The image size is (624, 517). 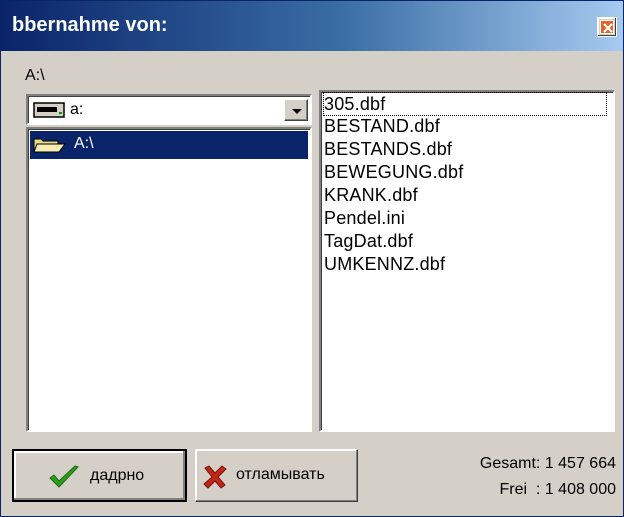 What do you see at coordinates (35, 75) in the screenshot?
I see `current-path-label: A:\` at bounding box center [35, 75].